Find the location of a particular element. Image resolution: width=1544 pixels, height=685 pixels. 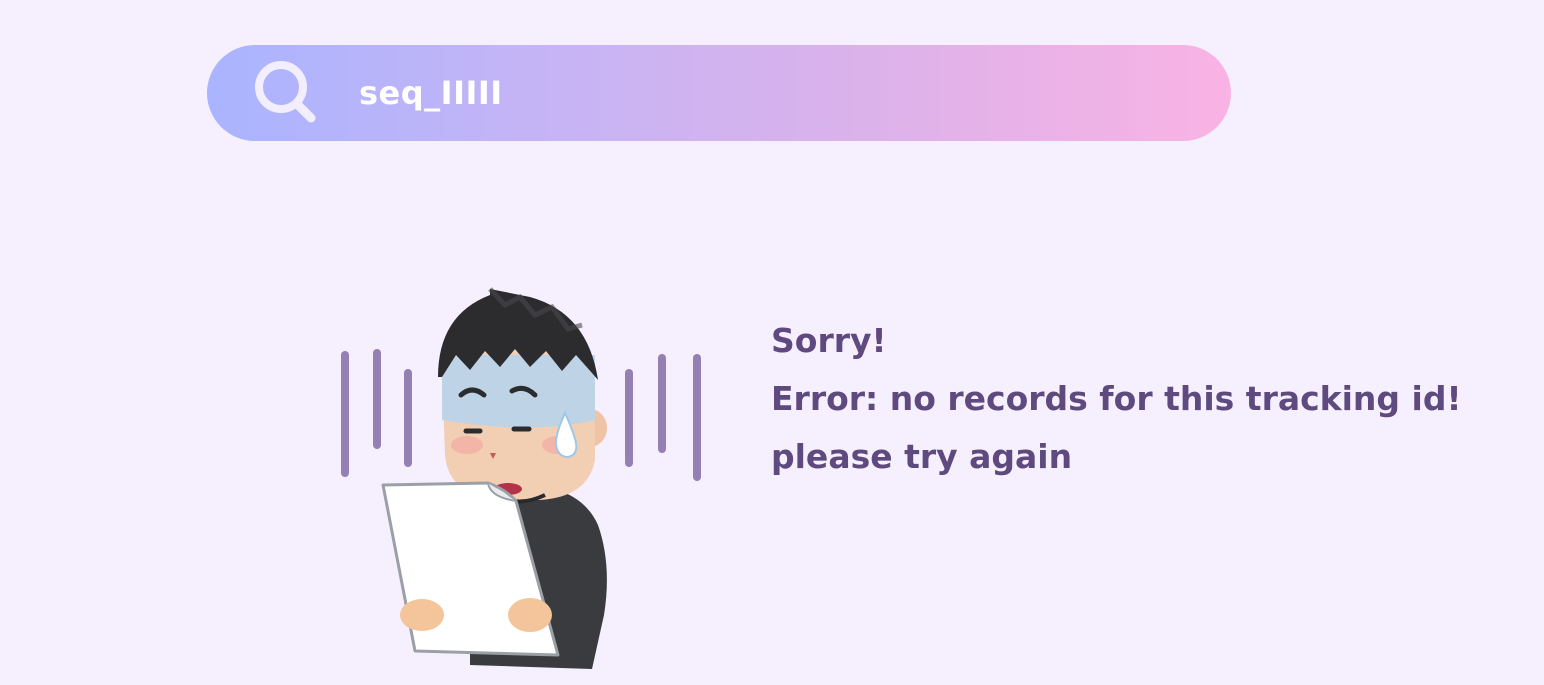

sorry-text: Sorry! is located at coordinates (829, 340).